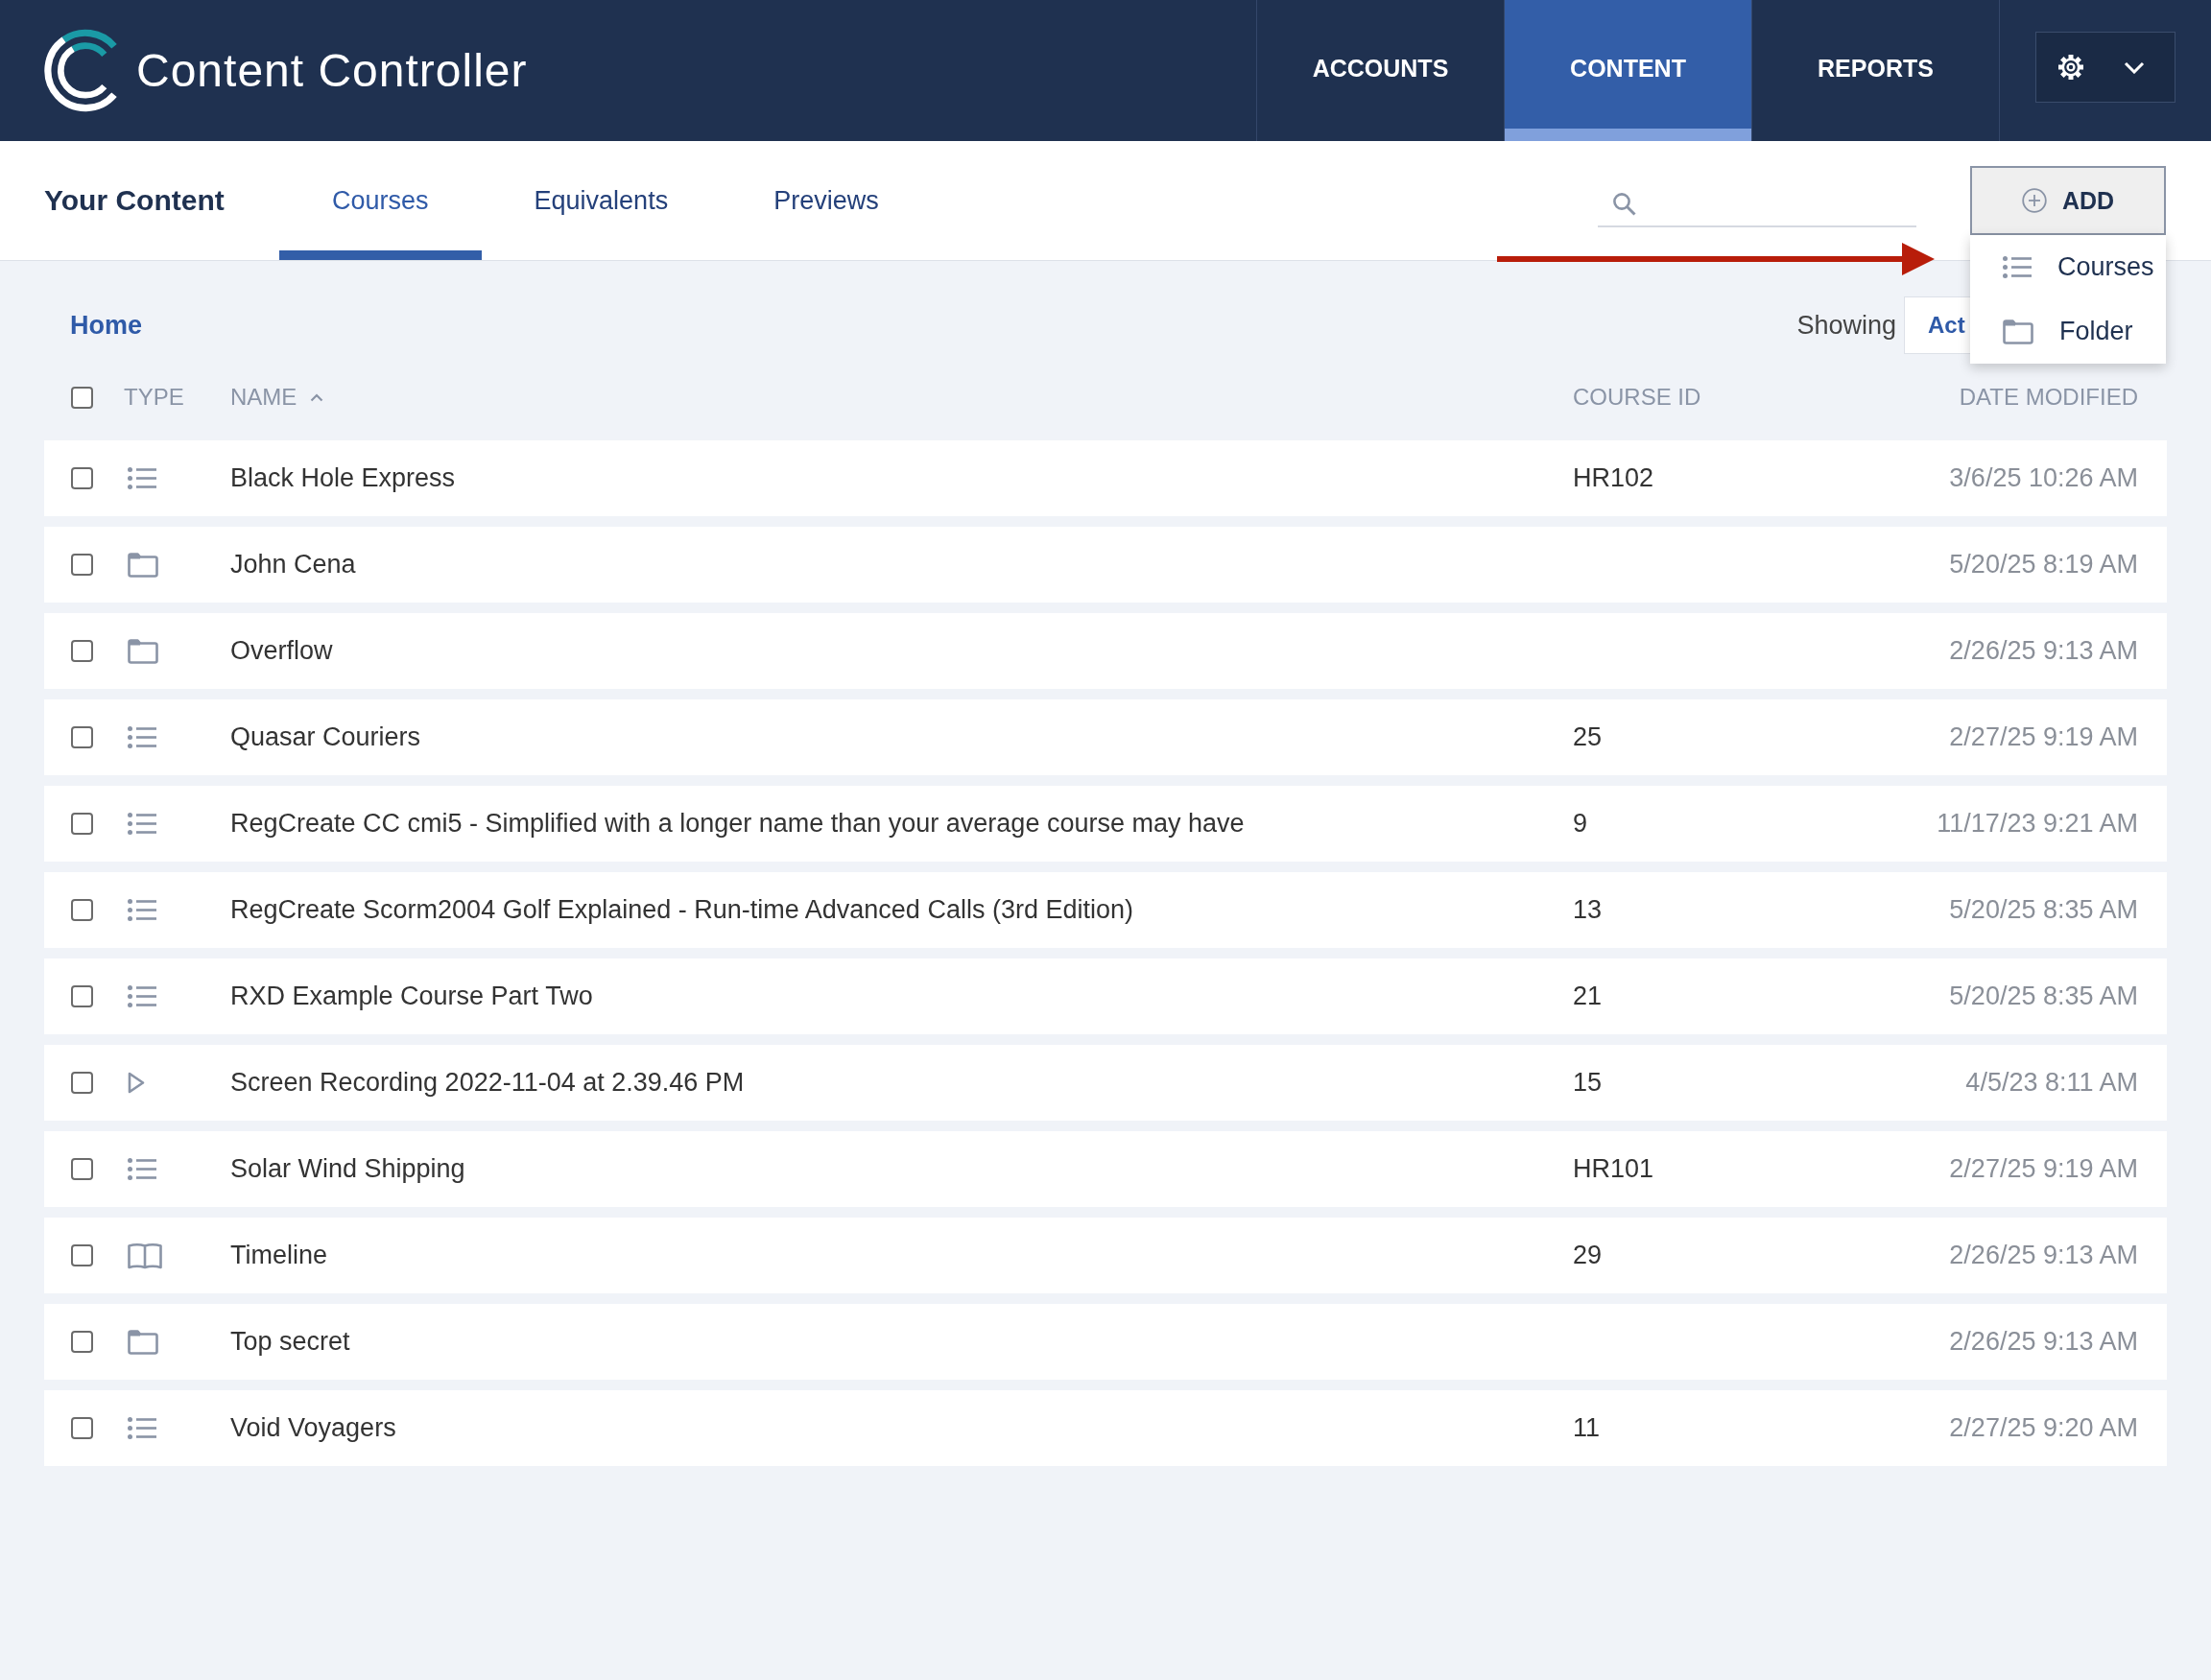 The height and width of the screenshot is (1680, 2211). Describe the element at coordinates (737, 823) in the screenshot. I see `item-name: RegCreate CC cmi5 - Simplified with a longer name than your average course may have` at that location.